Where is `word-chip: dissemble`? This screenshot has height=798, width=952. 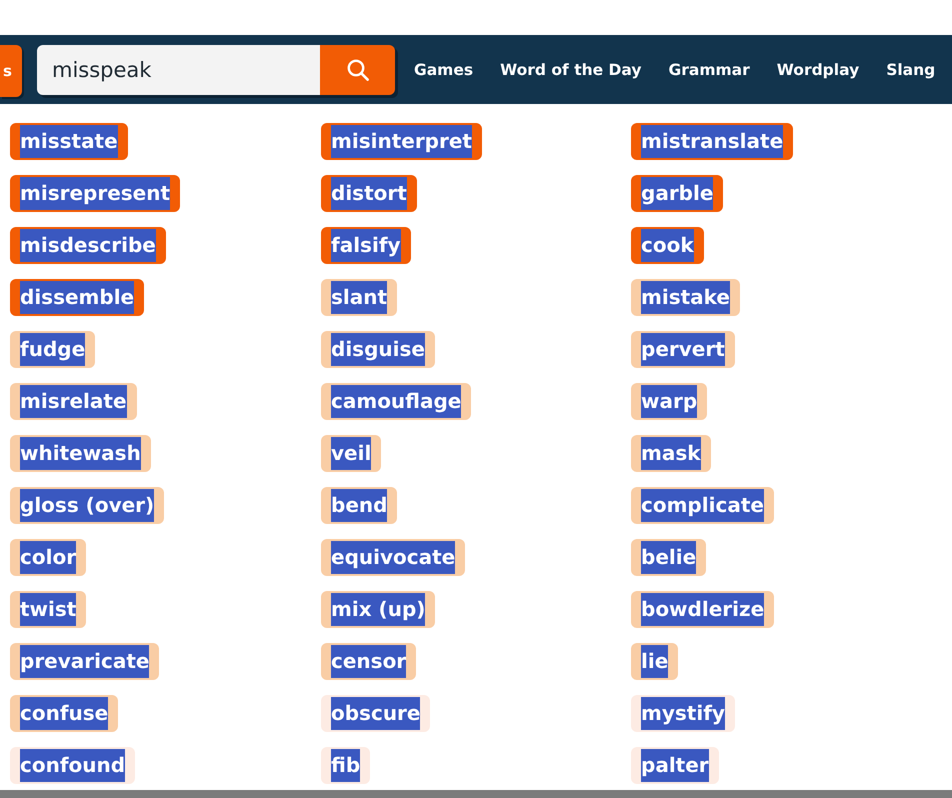
word-chip: dissemble is located at coordinates (77, 297).